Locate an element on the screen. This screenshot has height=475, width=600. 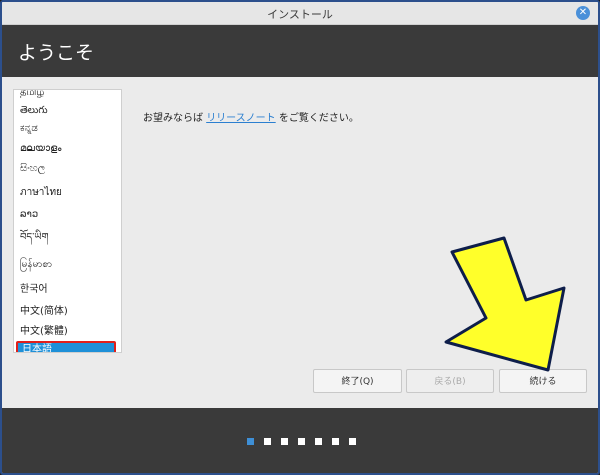
progress-footer is located at coordinates (300, 440).